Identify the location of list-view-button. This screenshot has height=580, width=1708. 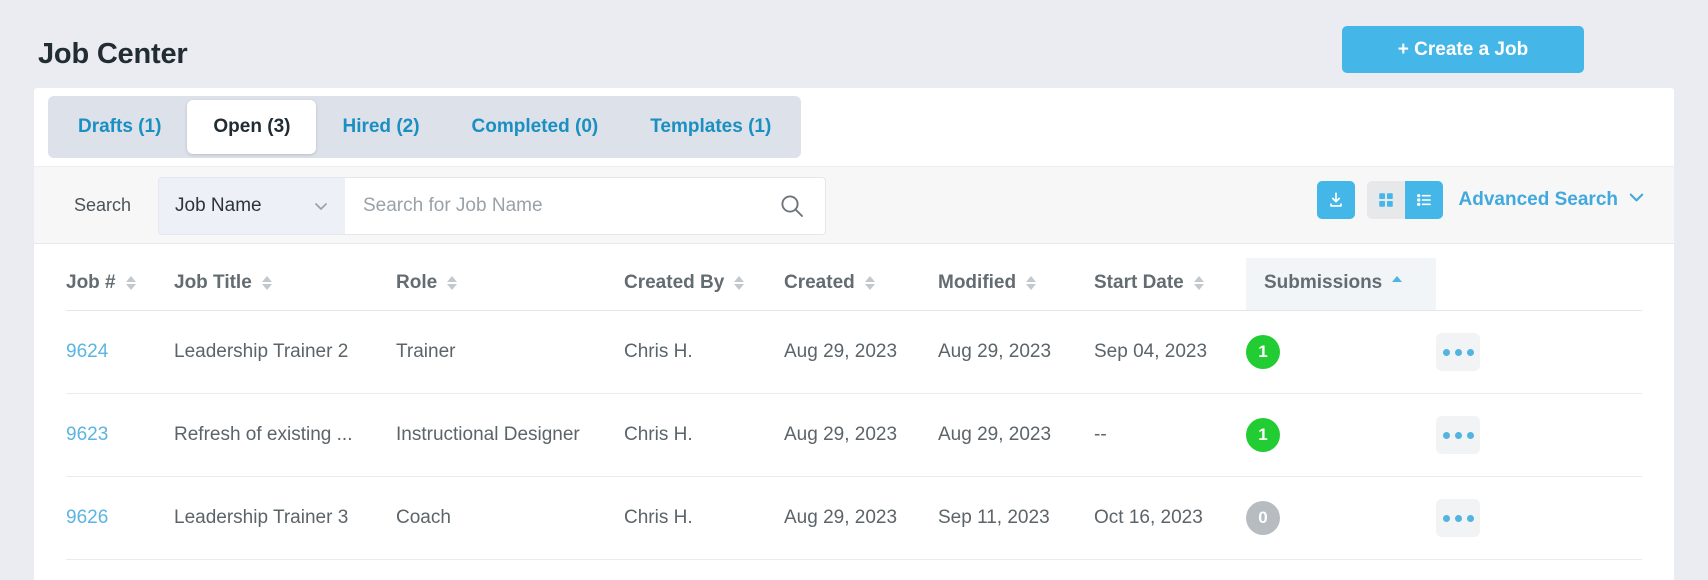
(1423, 200).